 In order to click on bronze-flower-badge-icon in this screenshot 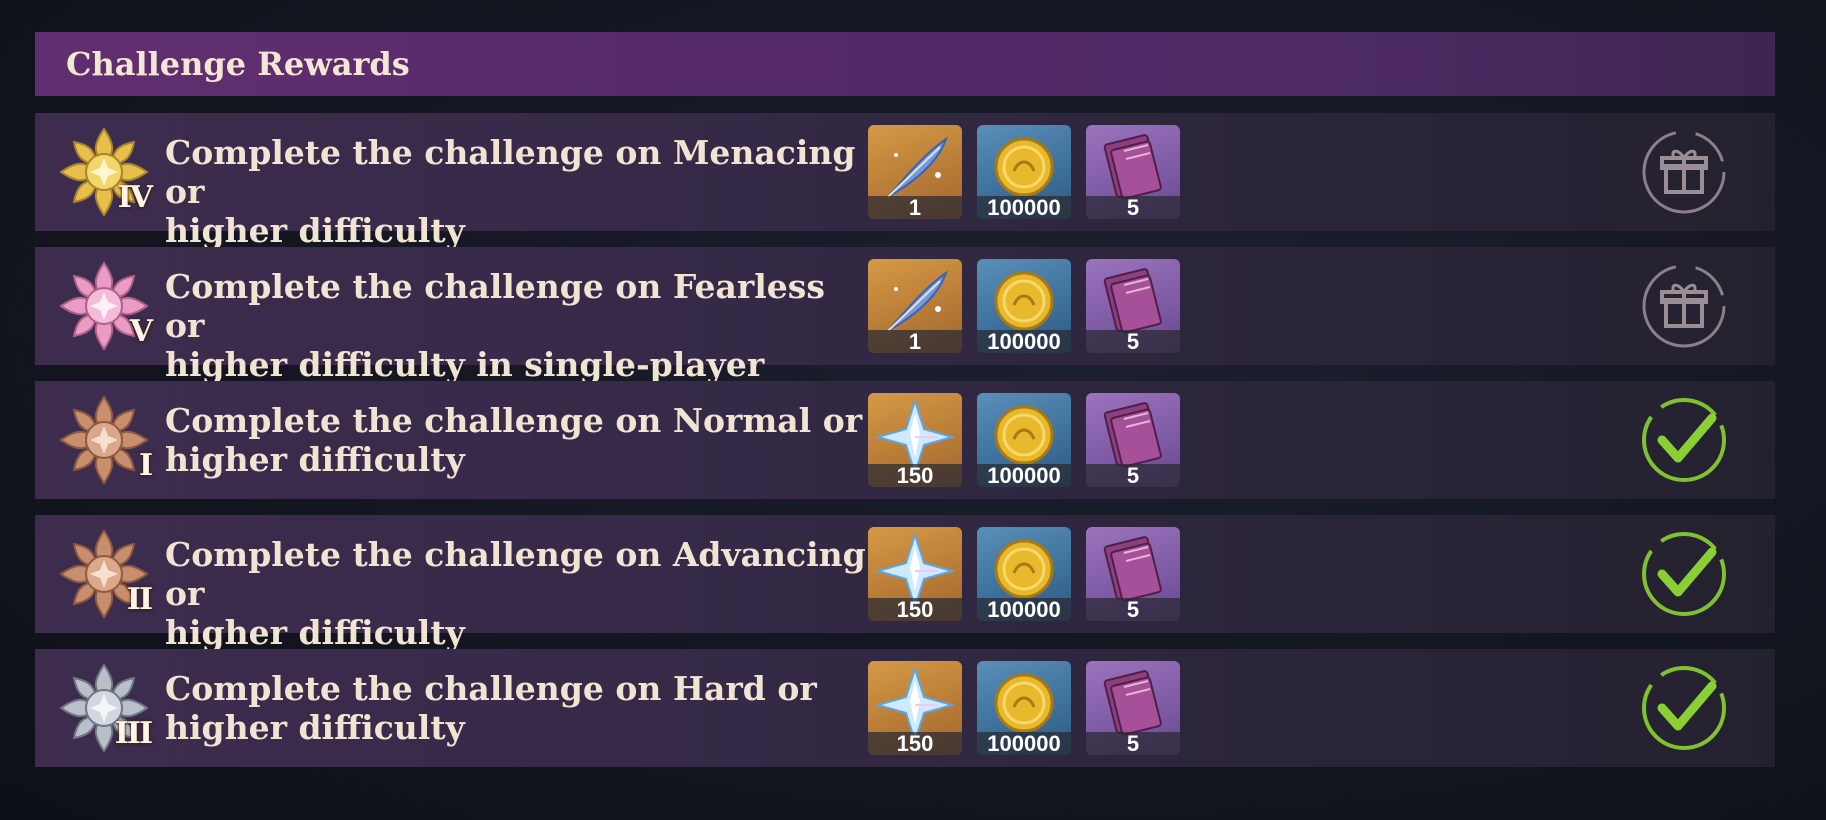, I will do `click(104, 440)`.